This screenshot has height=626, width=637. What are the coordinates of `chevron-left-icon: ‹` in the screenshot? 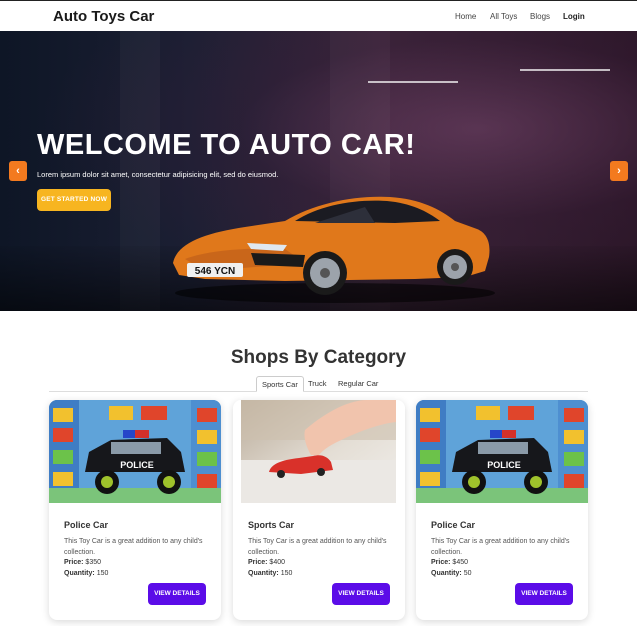 It's located at (18, 171).